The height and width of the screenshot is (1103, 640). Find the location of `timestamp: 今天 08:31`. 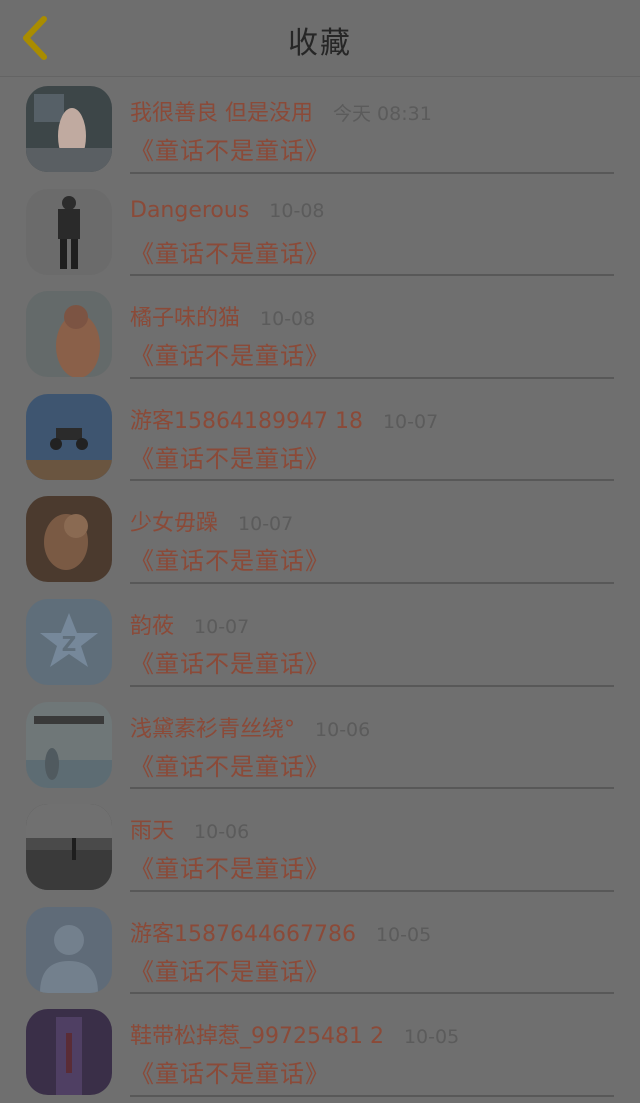

timestamp: 今天 08:31 is located at coordinates (382, 114).